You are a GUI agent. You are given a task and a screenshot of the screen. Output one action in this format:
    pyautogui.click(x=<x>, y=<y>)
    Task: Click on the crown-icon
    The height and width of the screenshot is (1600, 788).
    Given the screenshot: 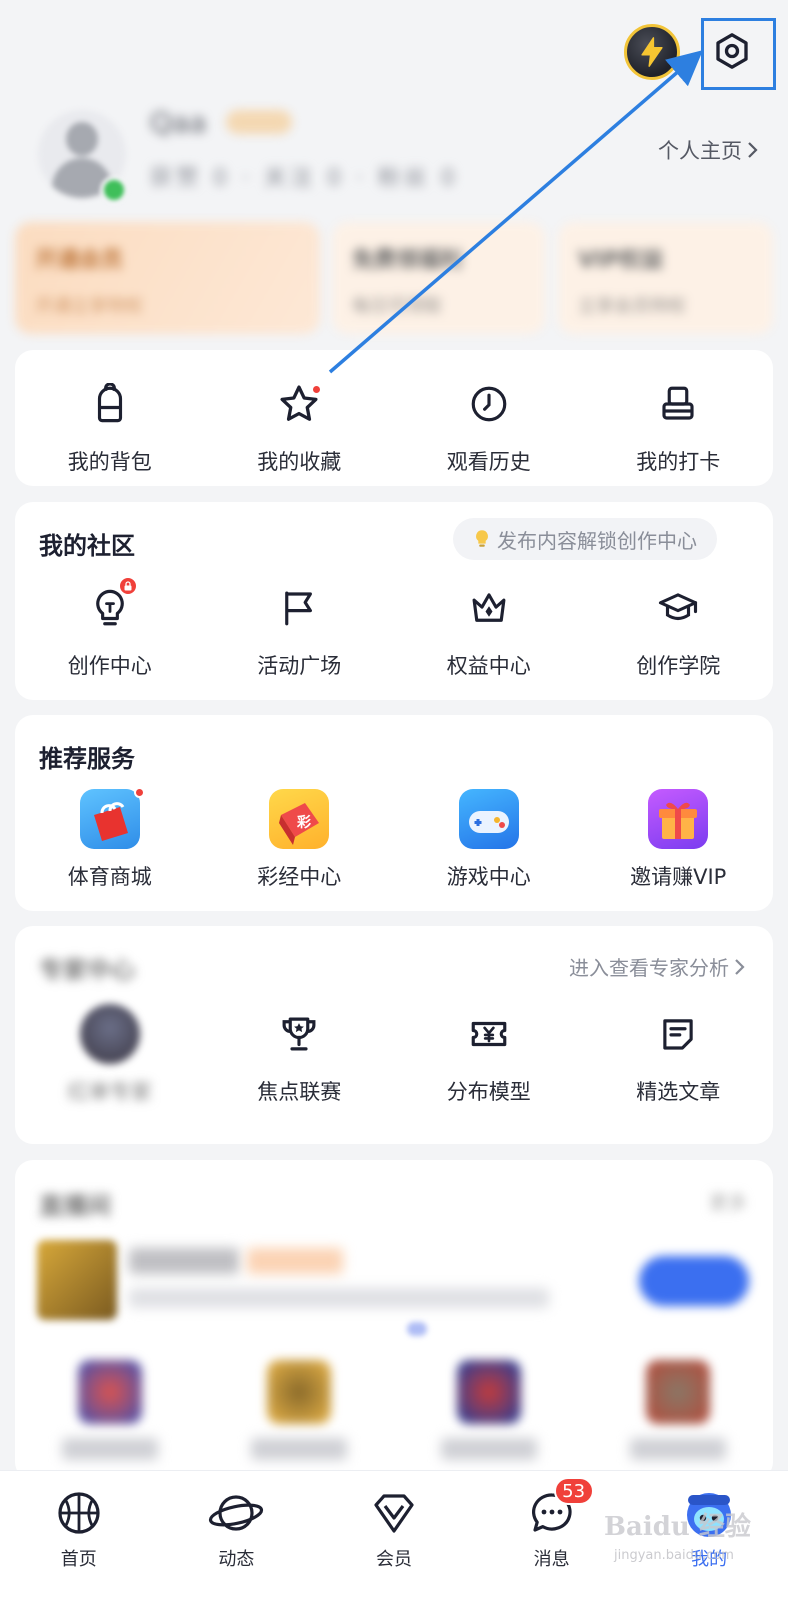 What is the action you would take?
    pyautogui.click(x=489, y=607)
    